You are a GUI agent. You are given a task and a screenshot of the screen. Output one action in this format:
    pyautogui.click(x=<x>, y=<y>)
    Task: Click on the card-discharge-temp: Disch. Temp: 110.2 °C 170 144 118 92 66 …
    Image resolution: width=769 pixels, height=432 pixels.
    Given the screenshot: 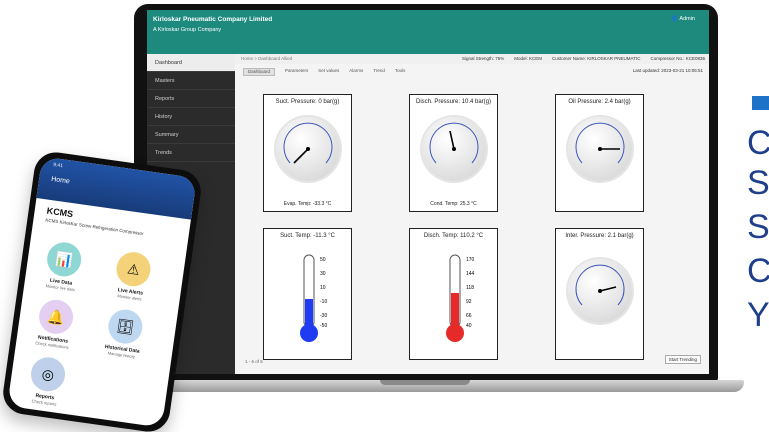 What is the action you would take?
    pyautogui.click(x=453, y=294)
    